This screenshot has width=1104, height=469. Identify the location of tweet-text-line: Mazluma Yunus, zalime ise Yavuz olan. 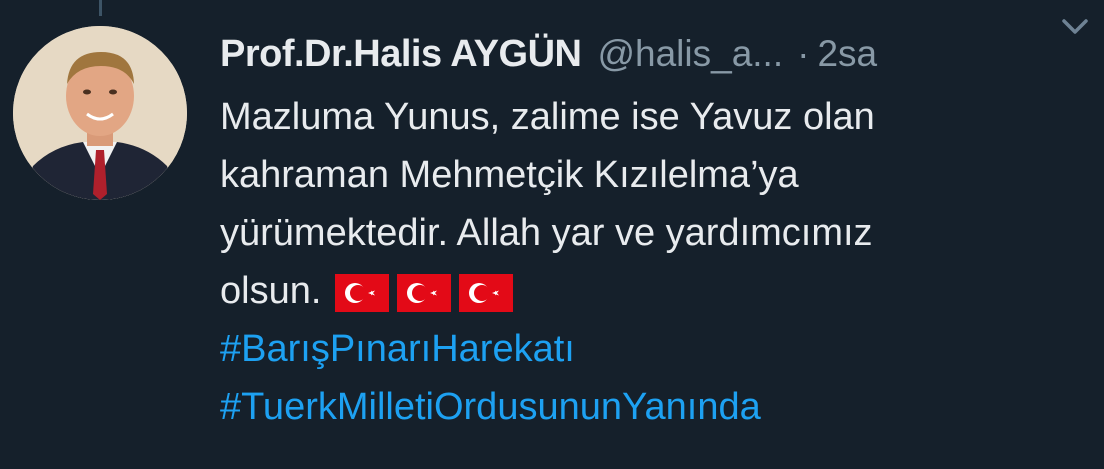
(547, 117).